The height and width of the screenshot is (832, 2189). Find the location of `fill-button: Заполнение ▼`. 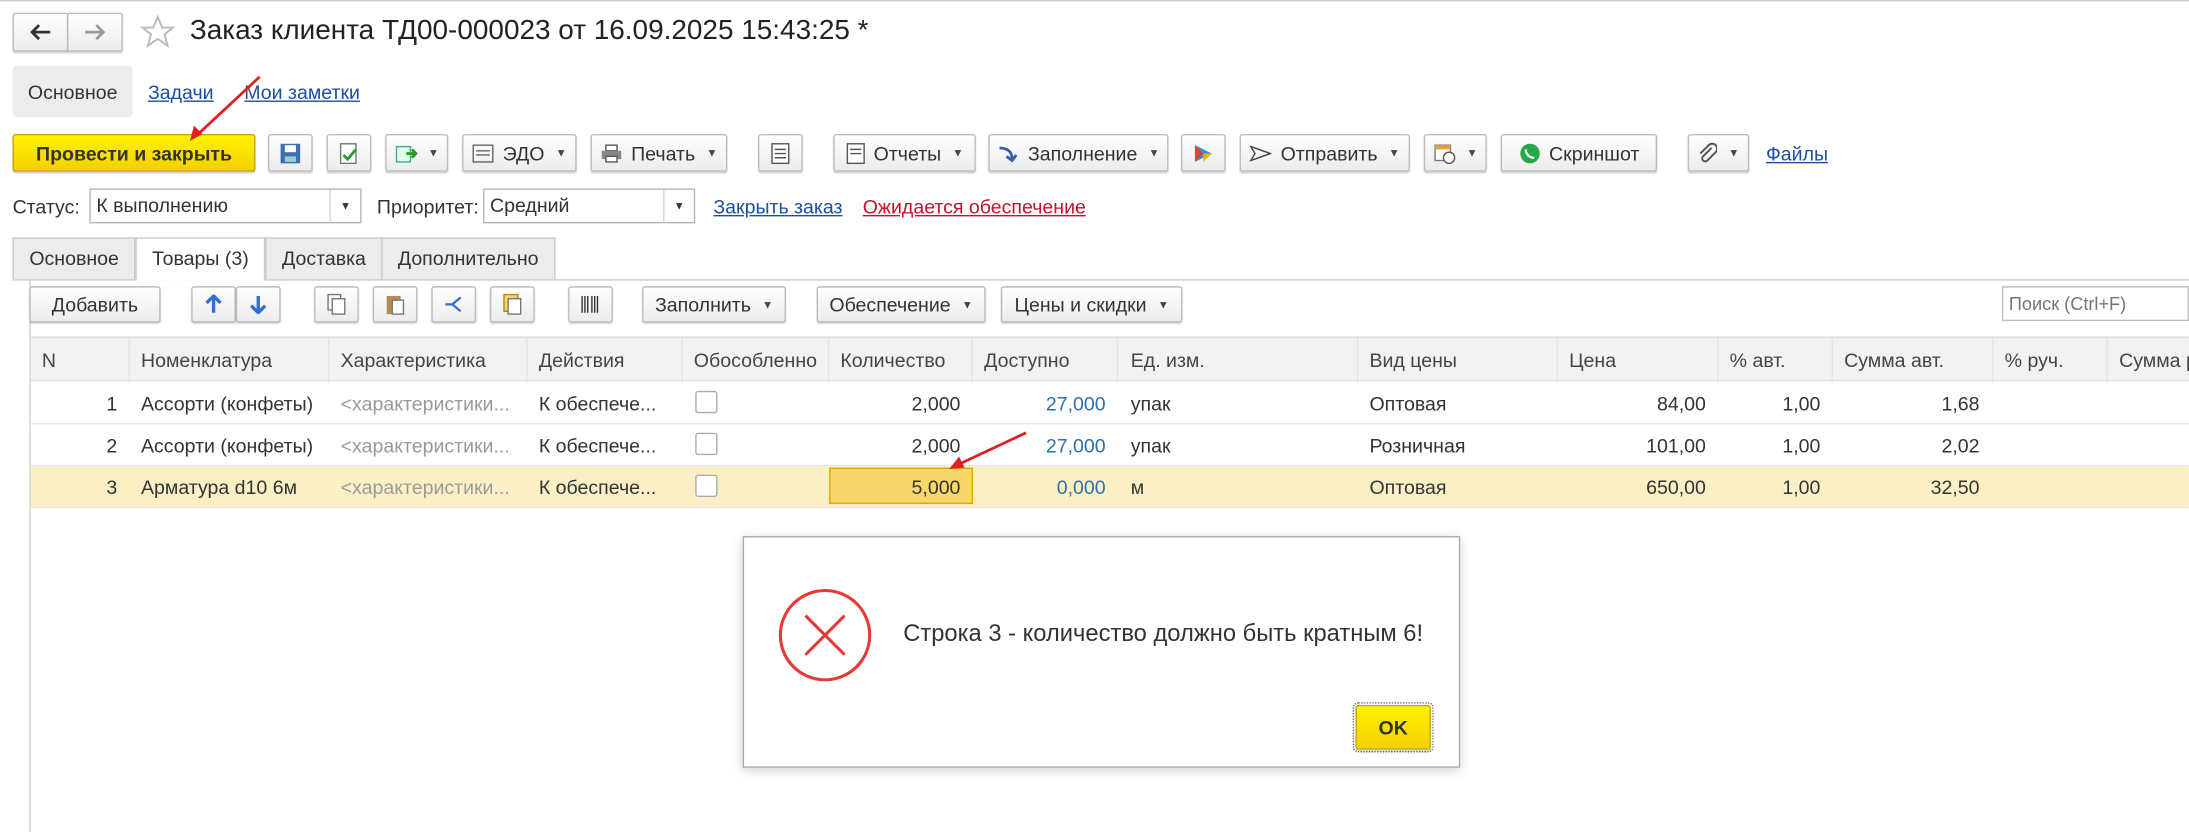

fill-button: Заполнение ▼ is located at coordinates (1078, 153).